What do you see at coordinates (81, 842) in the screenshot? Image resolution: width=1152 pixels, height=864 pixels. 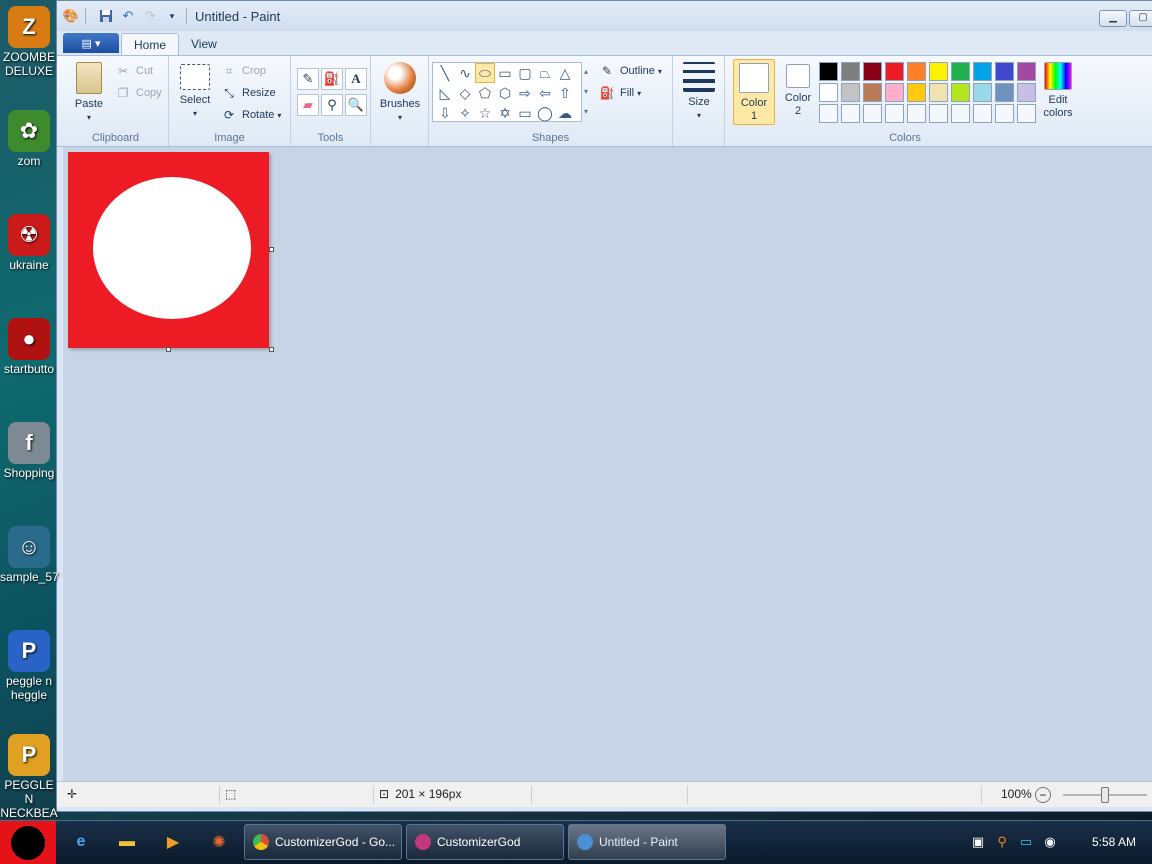 I see `internet-explorer-icon: e` at bounding box center [81, 842].